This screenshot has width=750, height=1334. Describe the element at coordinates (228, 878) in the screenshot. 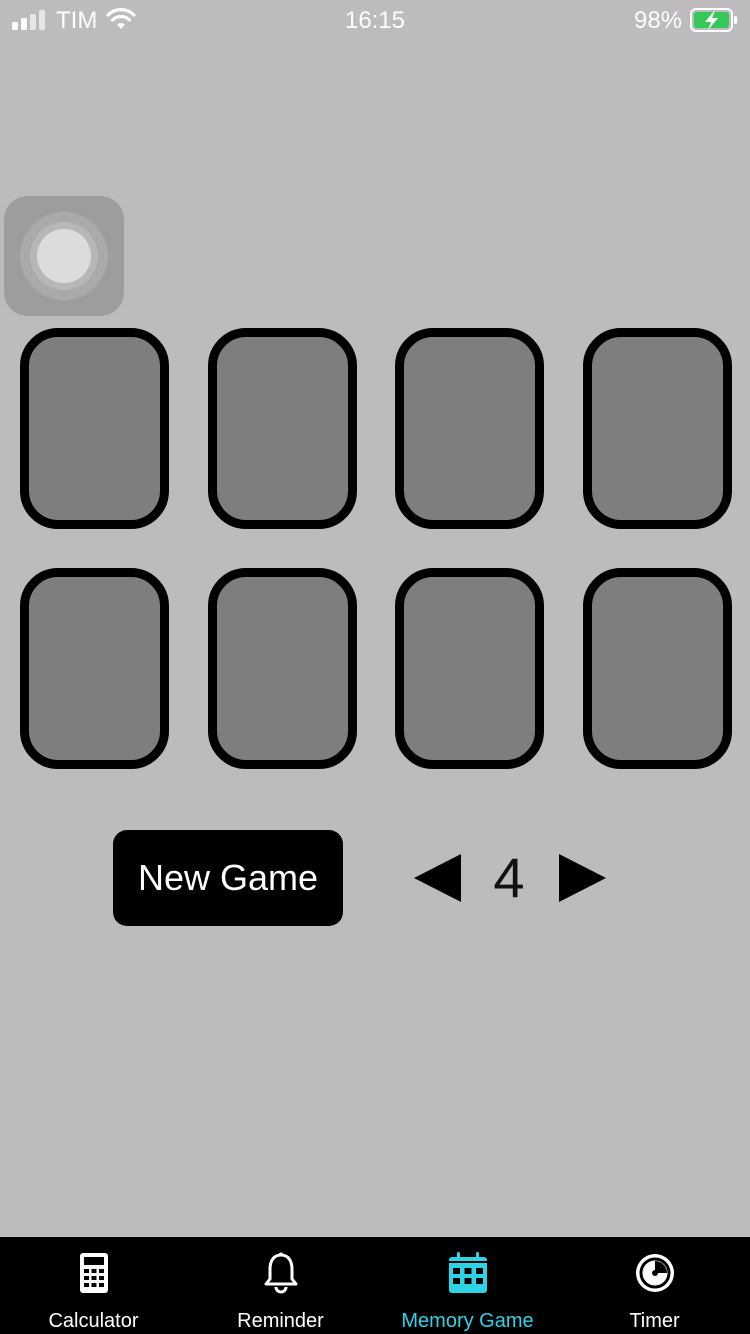

I see `new-game-button: New Game` at that location.